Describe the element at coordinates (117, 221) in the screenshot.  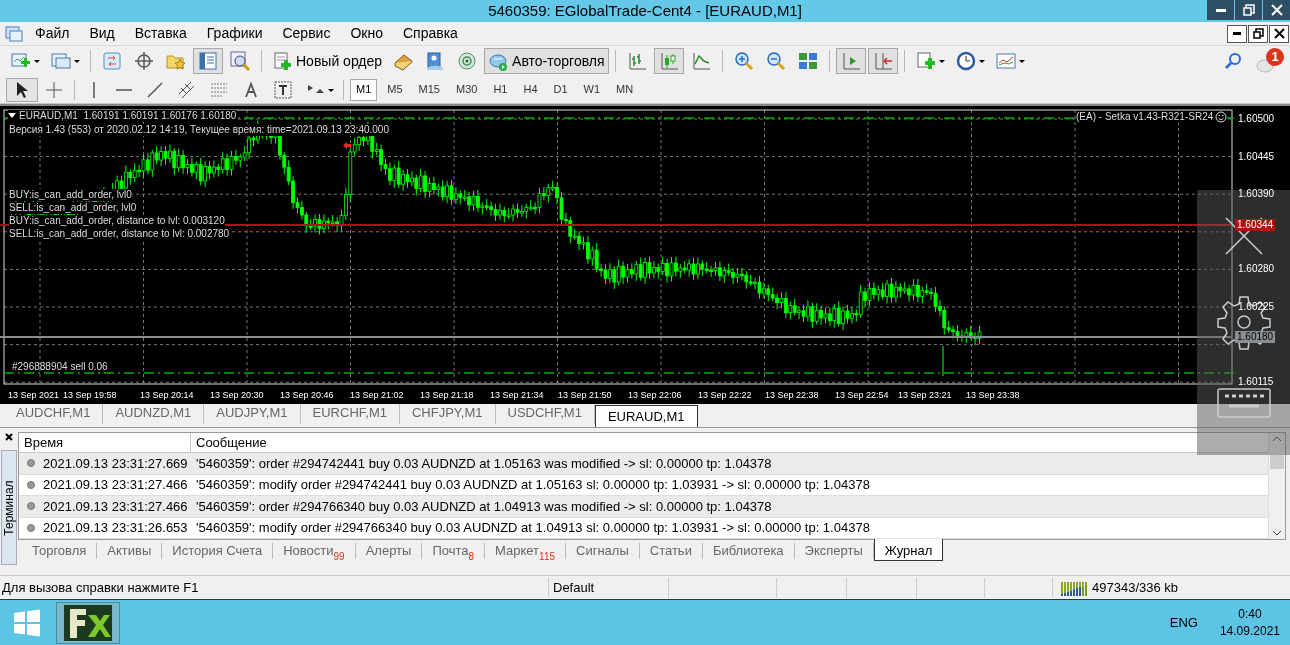
I see `chart-comment: BUY:is_can_add_order, distance to lvl: 0.003120` at that location.